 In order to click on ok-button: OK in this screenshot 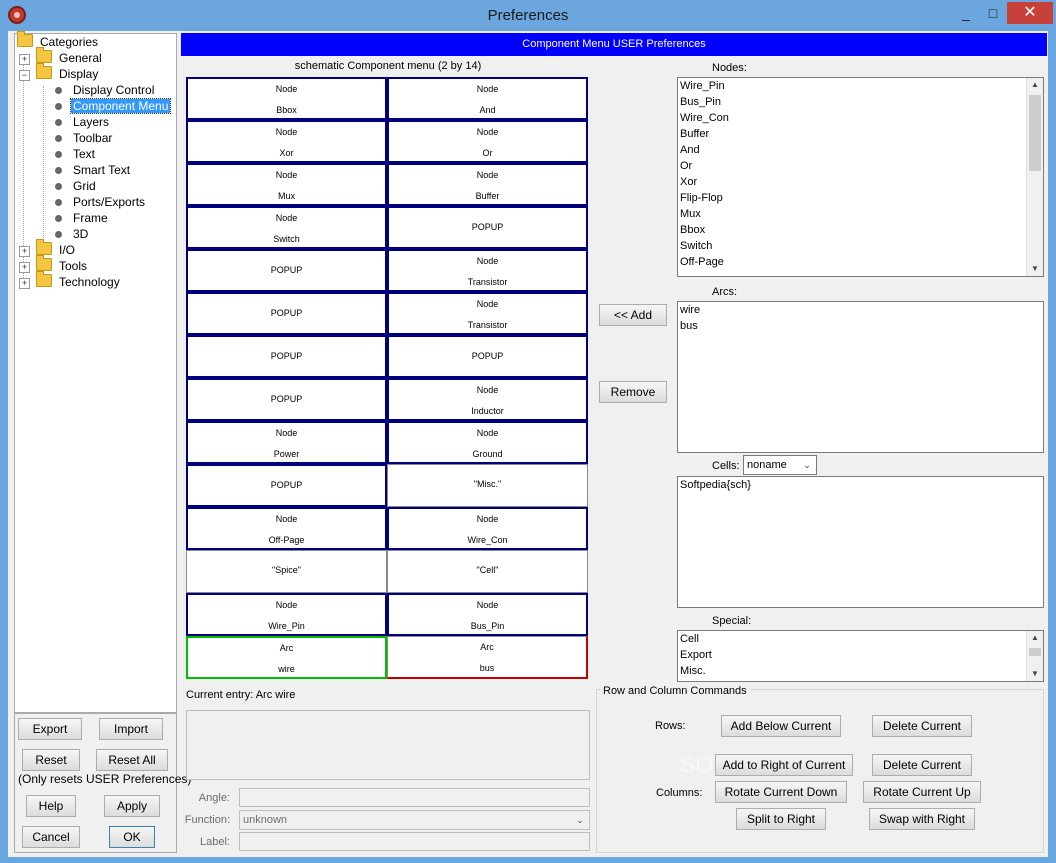, I will do `click(132, 837)`.